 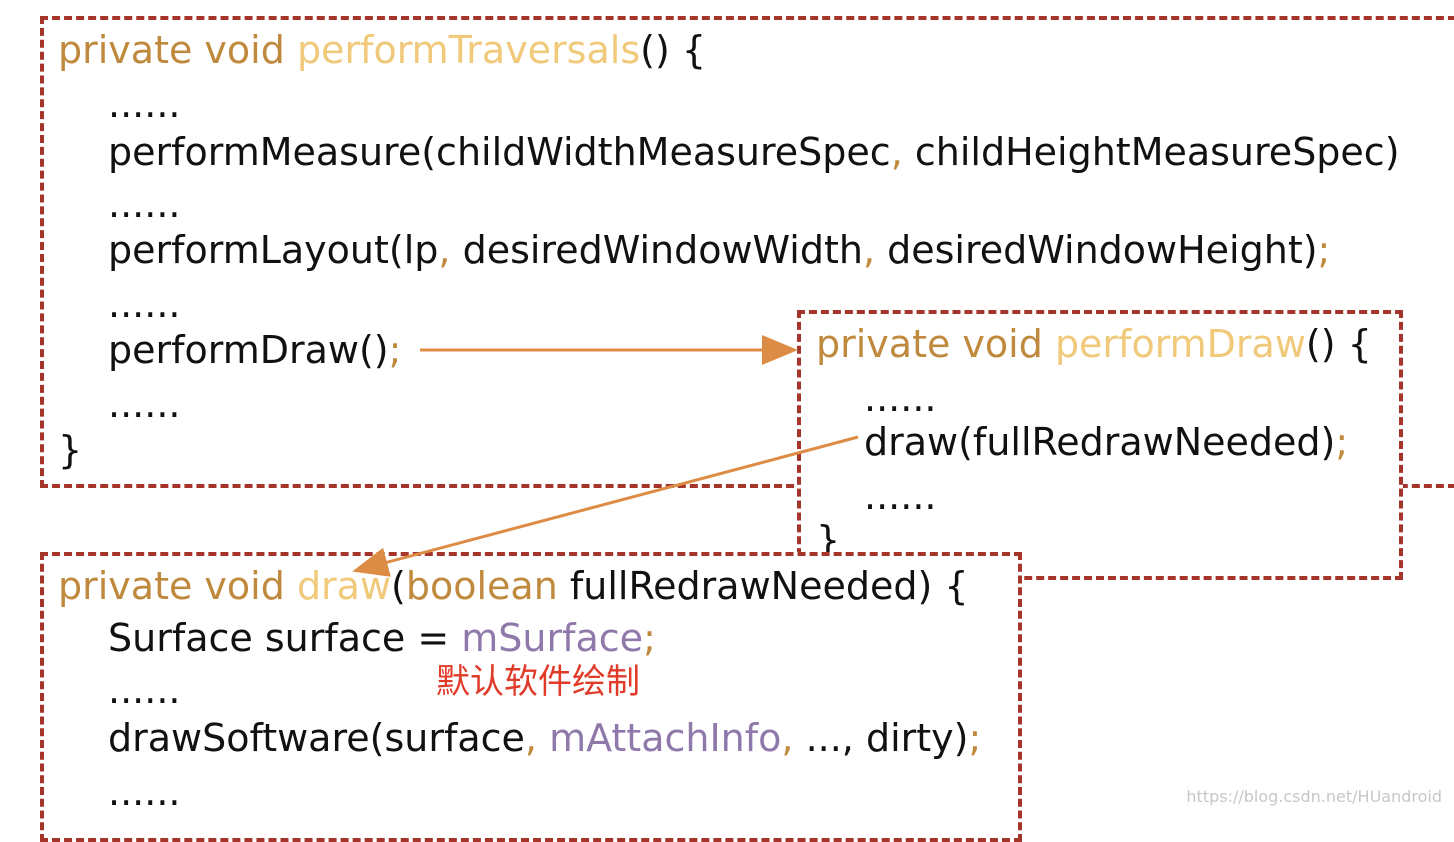 I want to click on connector-arrows, so click(x=605, y=456).